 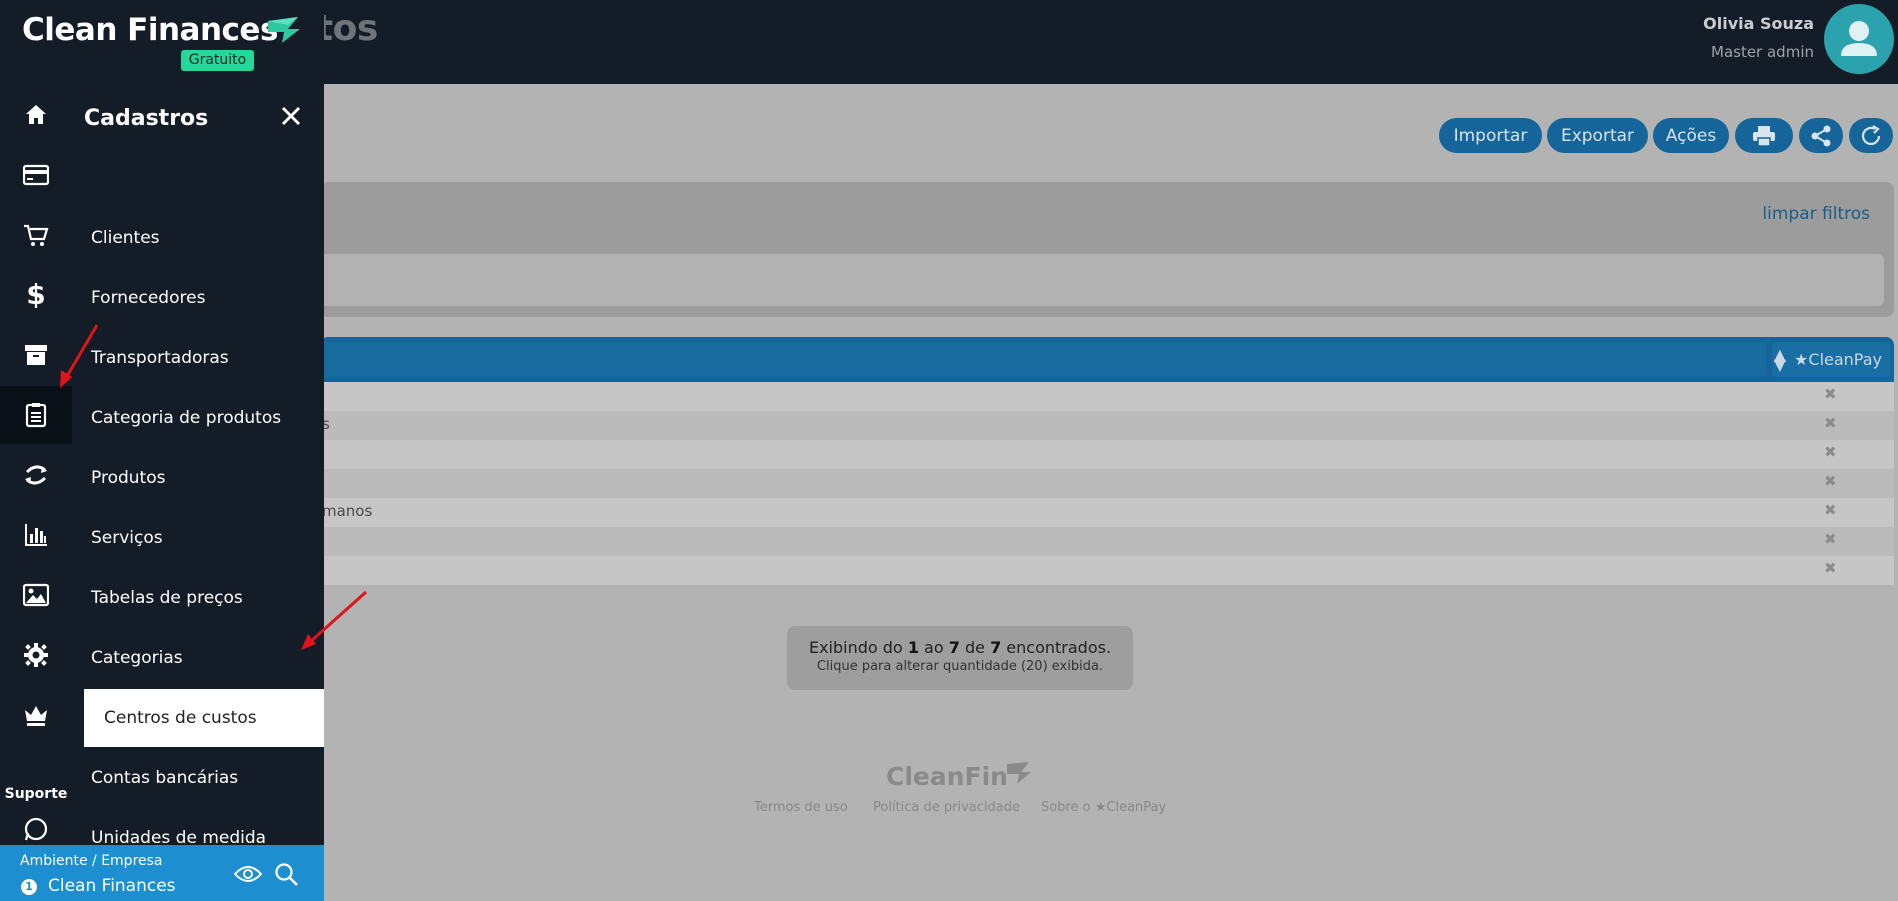 I want to click on table-row: manos ✖, so click(x=1107, y=512).